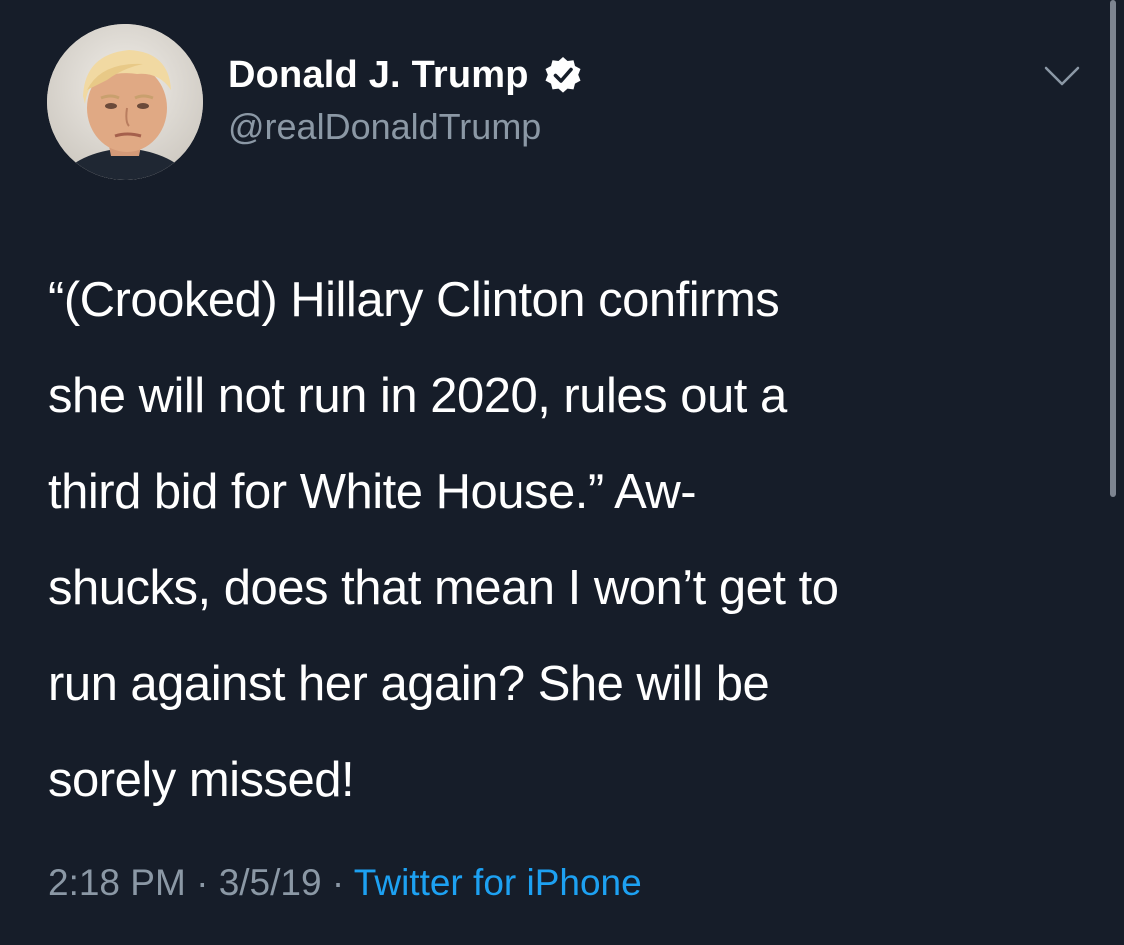 This screenshot has height=945, width=1124. Describe the element at coordinates (417, 396) in the screenshot. I see `tweet-text-line: she will not run in 2020, rules out a` at that location.